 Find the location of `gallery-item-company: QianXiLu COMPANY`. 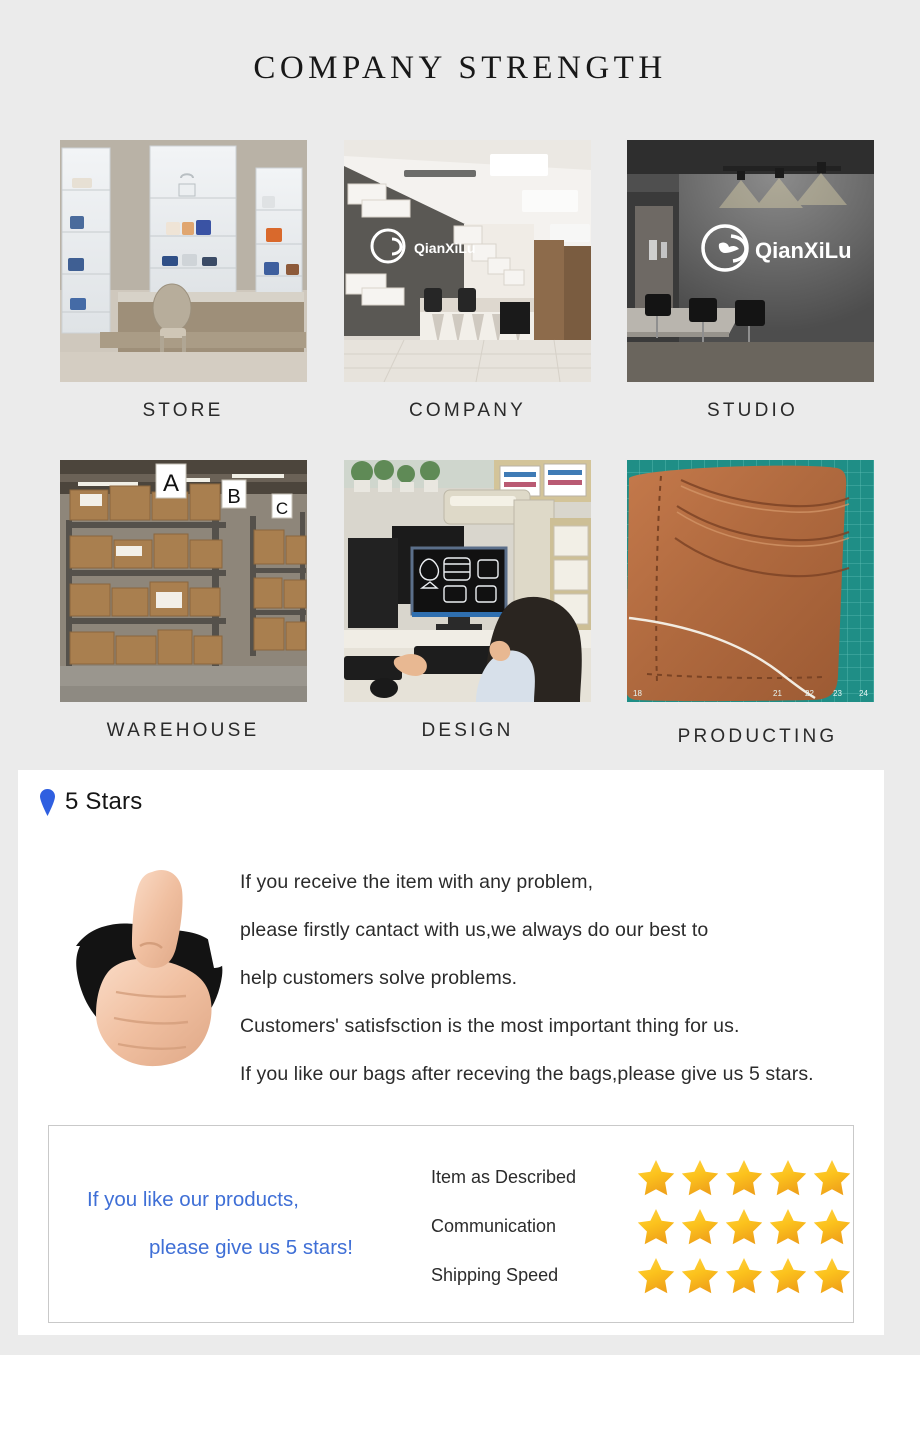

gallery-item-company: QianXiLu COMPANY is located at coordinates (467, 281).